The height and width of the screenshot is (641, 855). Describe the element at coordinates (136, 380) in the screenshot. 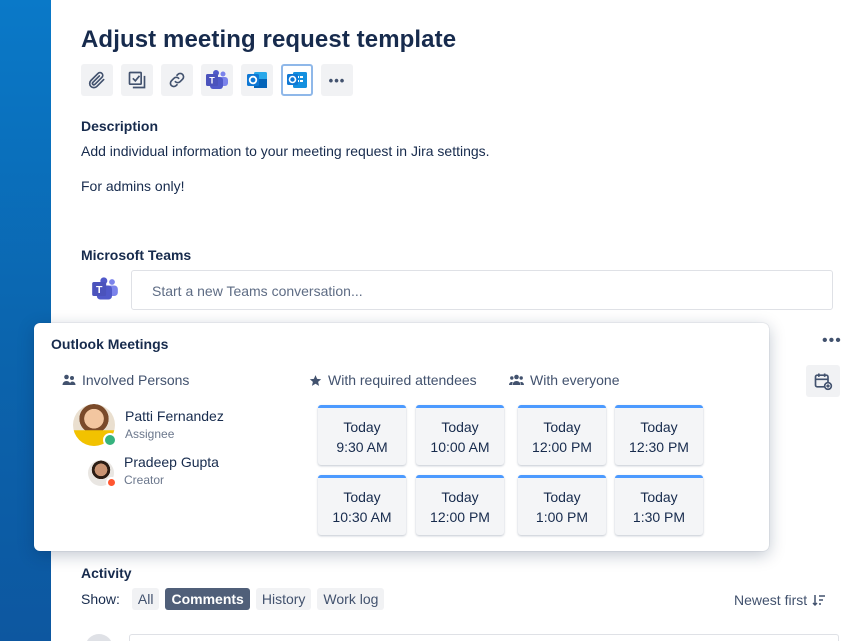

I see `involved-persons-label: Involved Persons` at that location.